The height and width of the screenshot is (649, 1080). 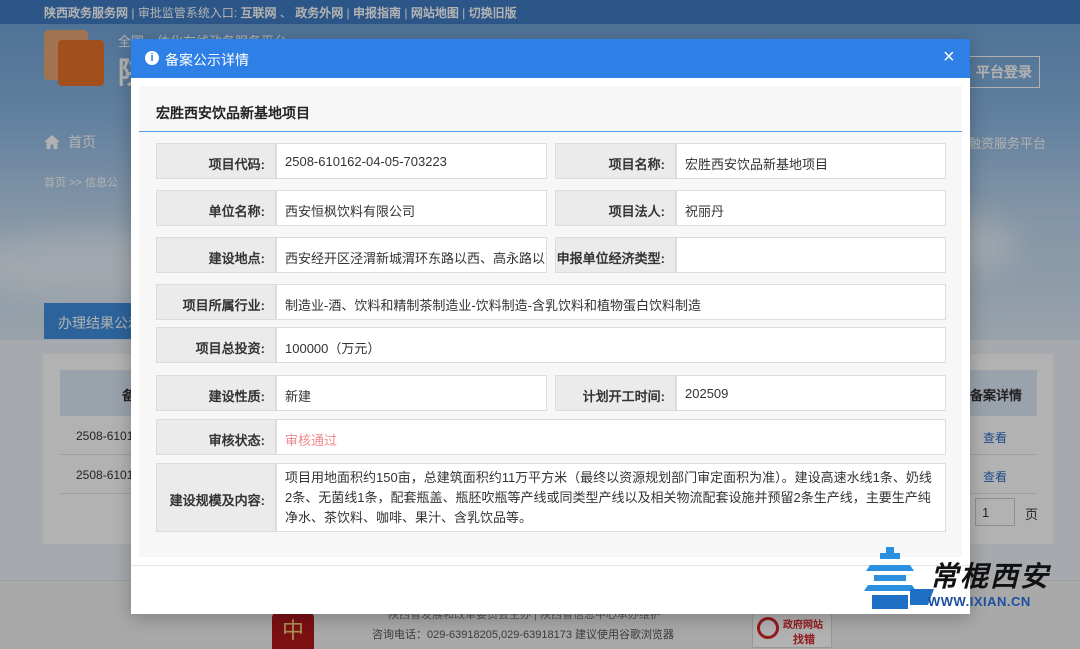 What do you see at coordinates (550, 565) in the screenshot?
I see `dialog-footer-divider` at bounding box center [550, 565].